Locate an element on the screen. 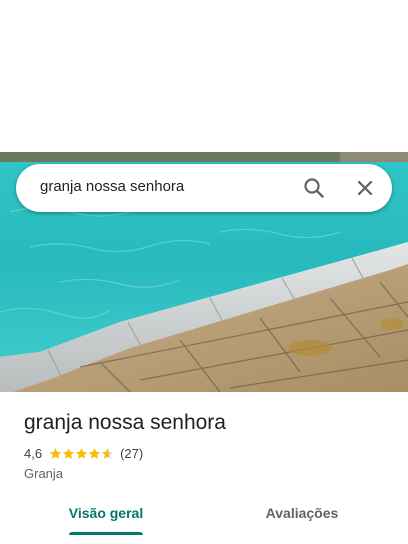 The width and height of the screenshot is (408, 544). search-input: granja nossa senhora is located at coordinates (112, 186).